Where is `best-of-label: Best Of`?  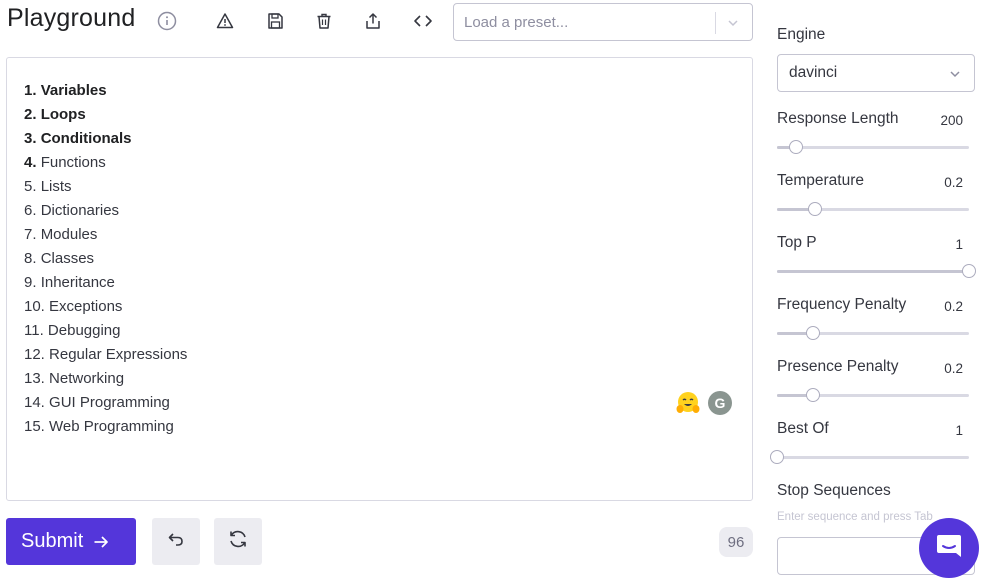
best-of-label: Best Of is located at coordinates (803, 428).